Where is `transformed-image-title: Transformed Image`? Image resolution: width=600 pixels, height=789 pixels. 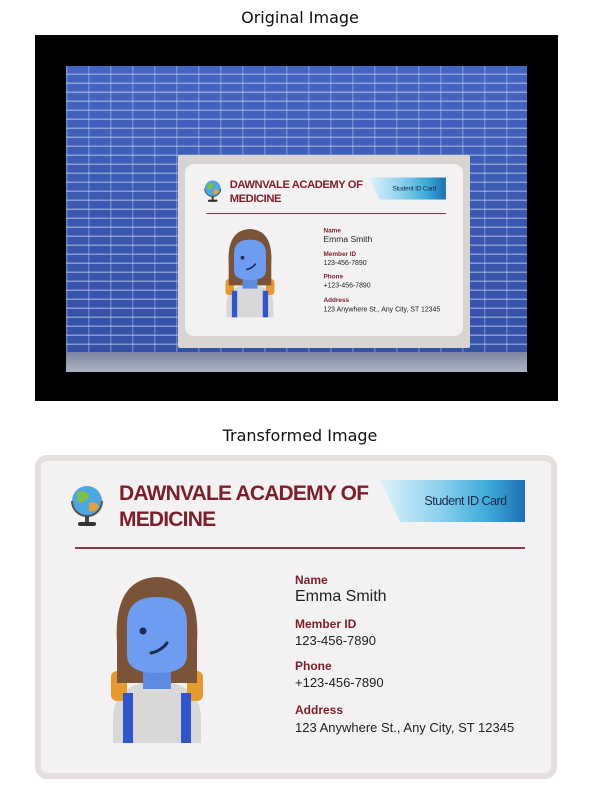 transformed-image-title: Transformed Image is located at coordinates (300, 435).